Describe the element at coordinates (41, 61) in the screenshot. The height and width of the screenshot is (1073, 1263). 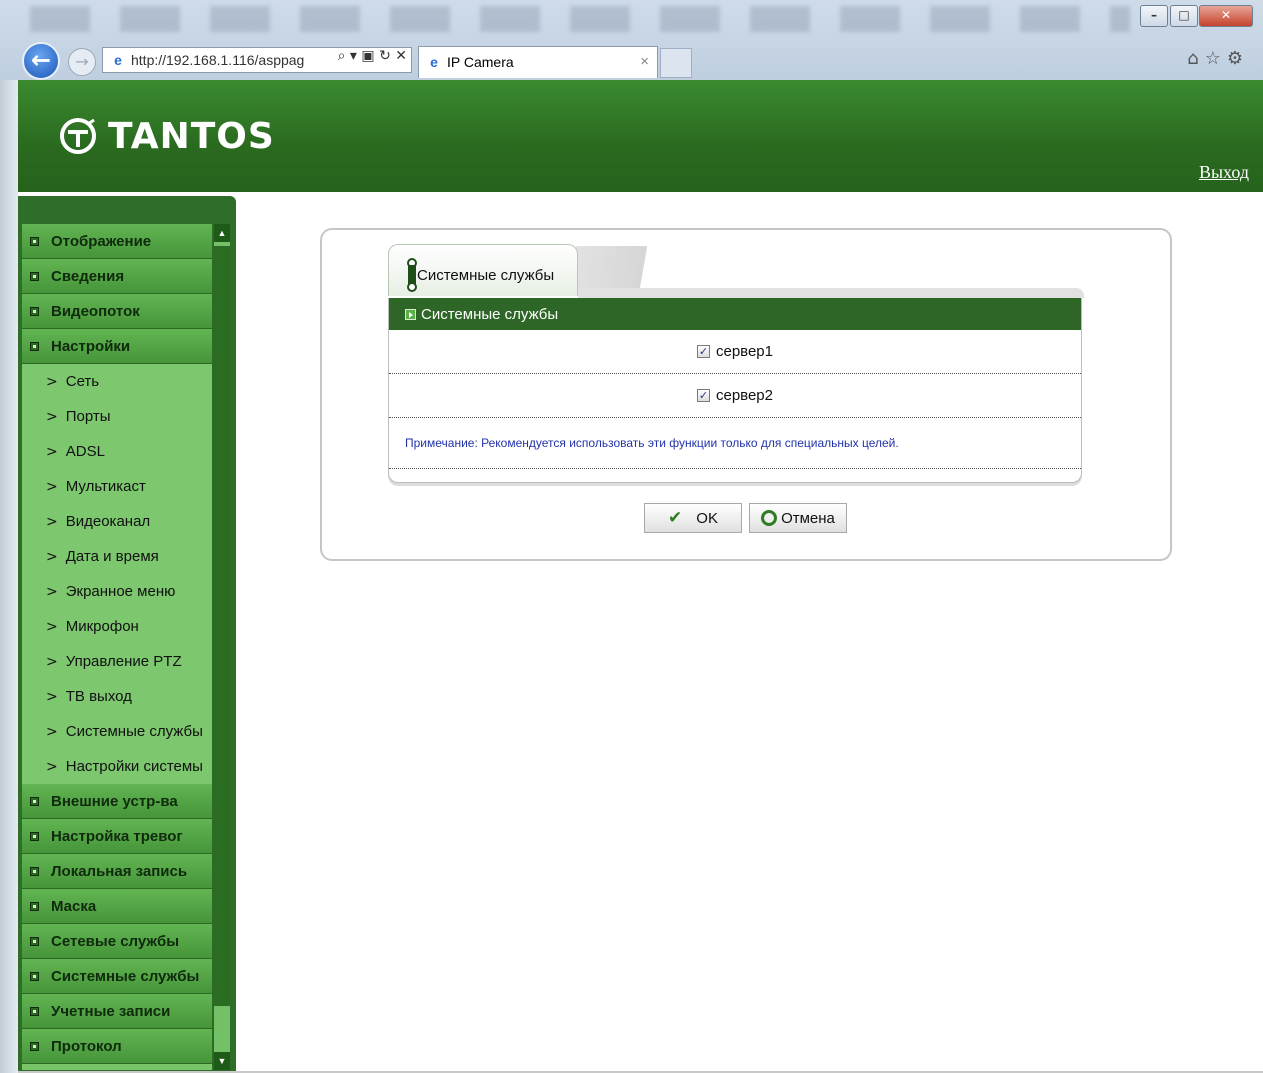
I see `back-button: ←` at that location.